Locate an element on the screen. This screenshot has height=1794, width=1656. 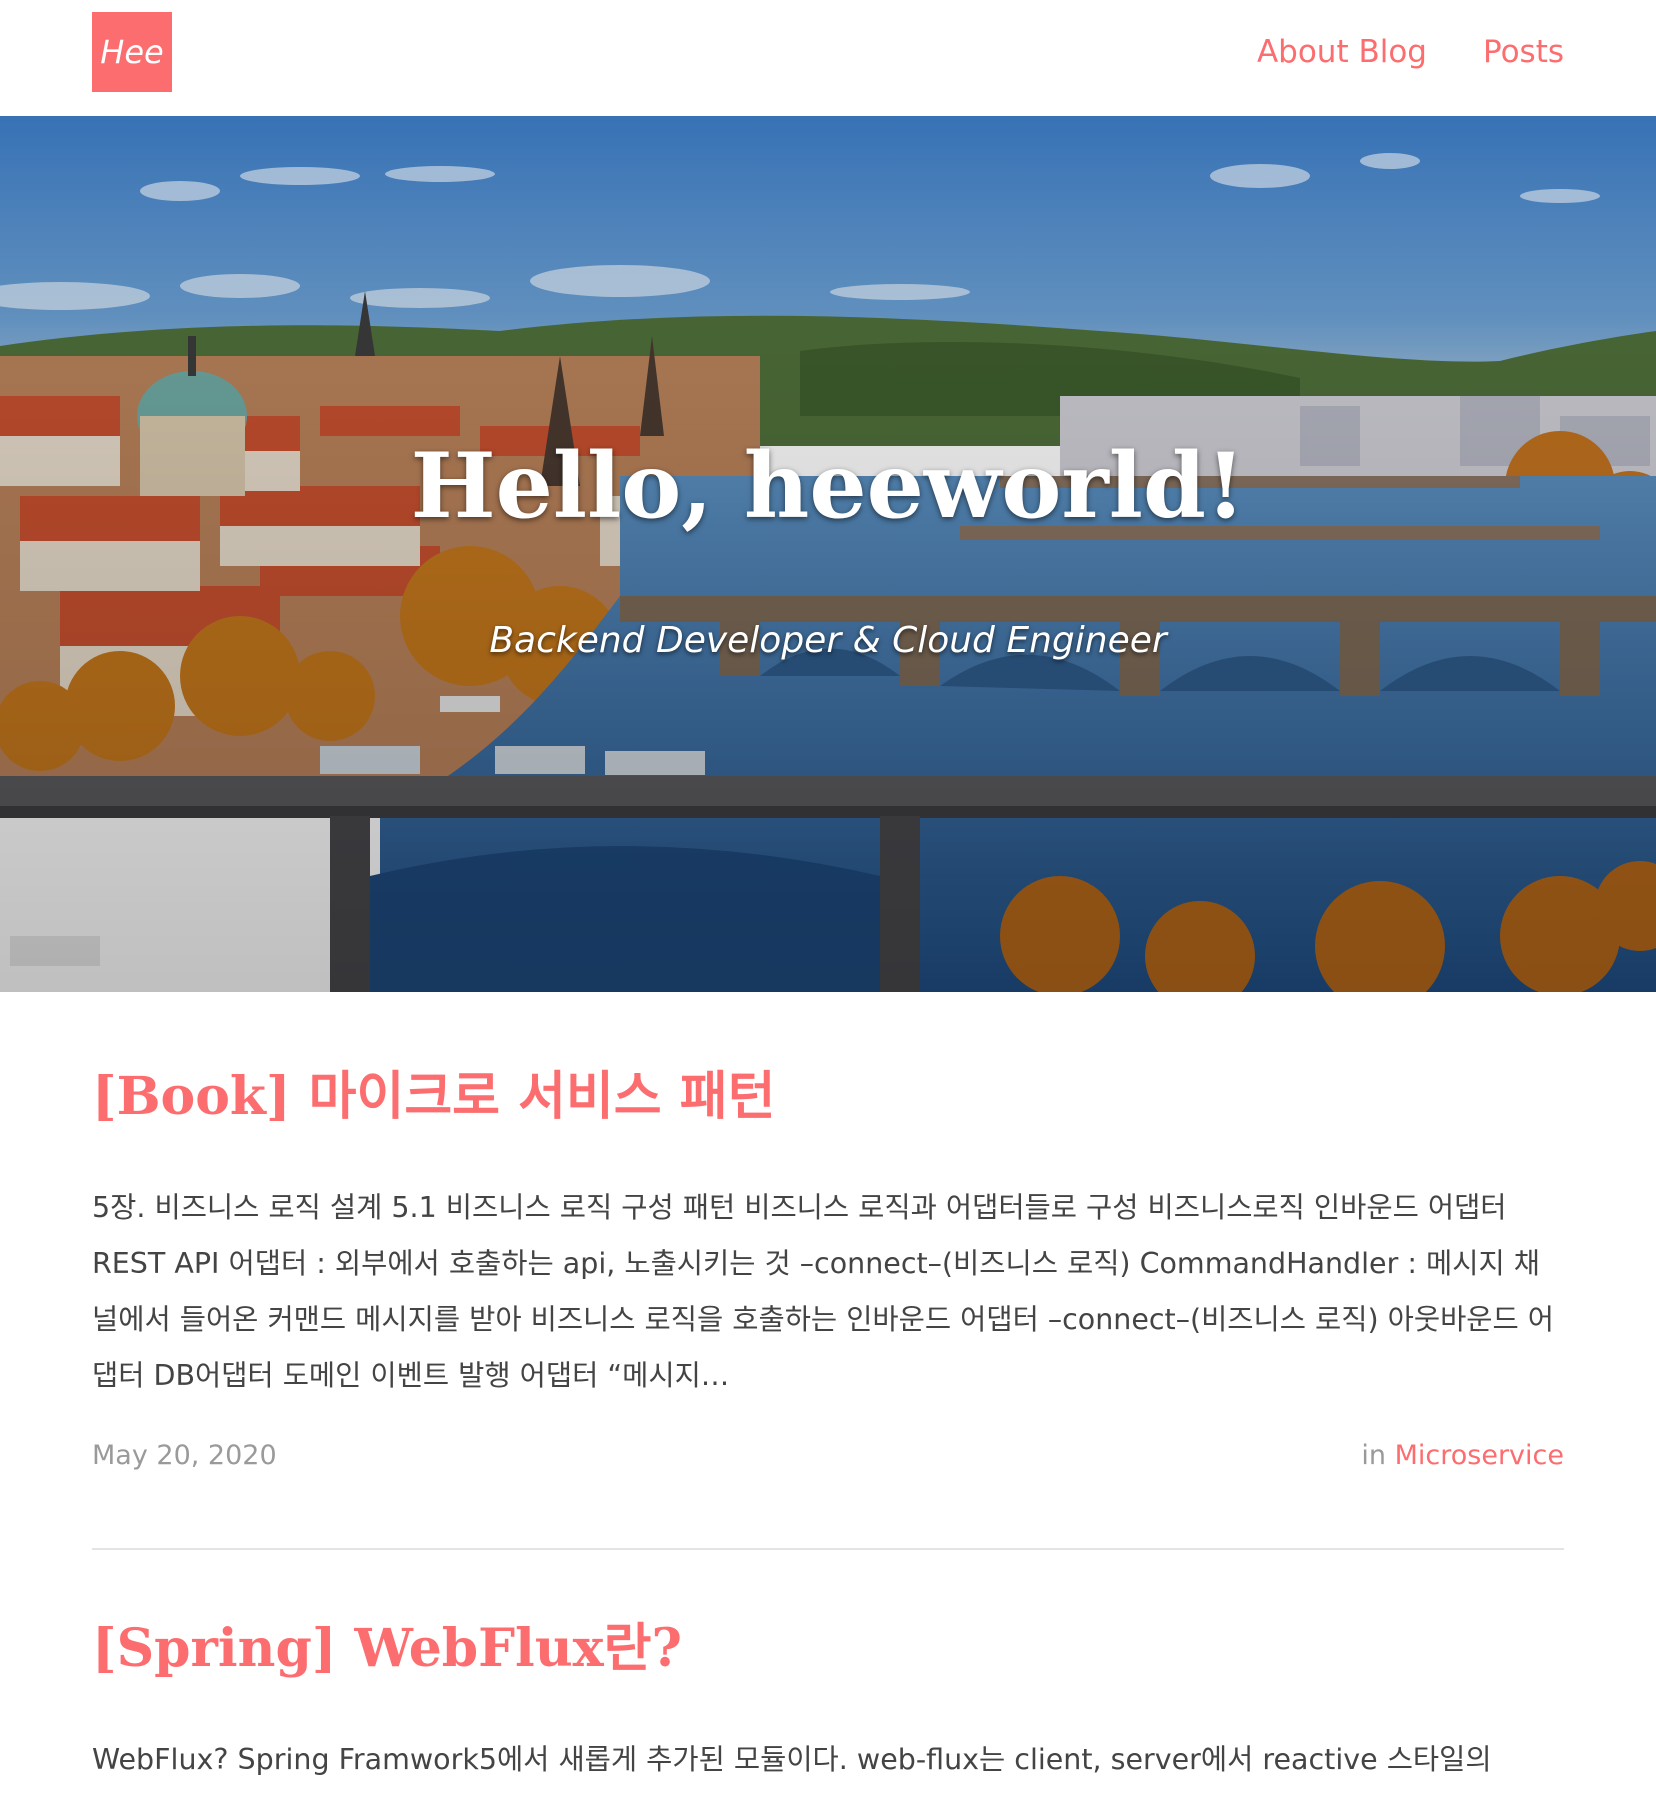
site-header: Hee About Blog Posts is located at coordinates (828, 58).